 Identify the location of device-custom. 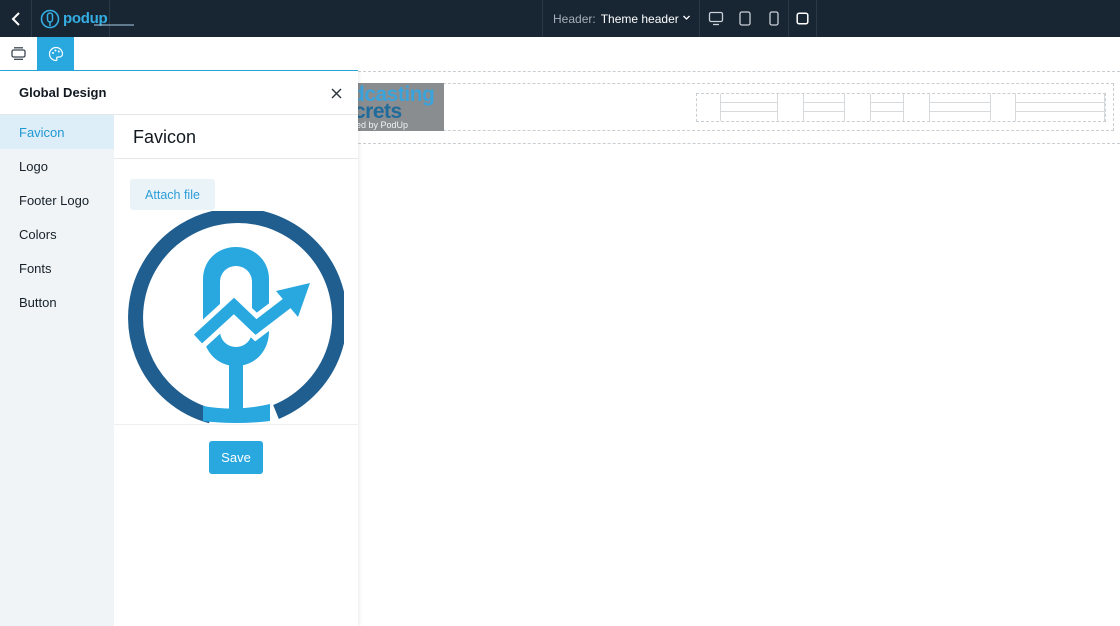
(802, 18).